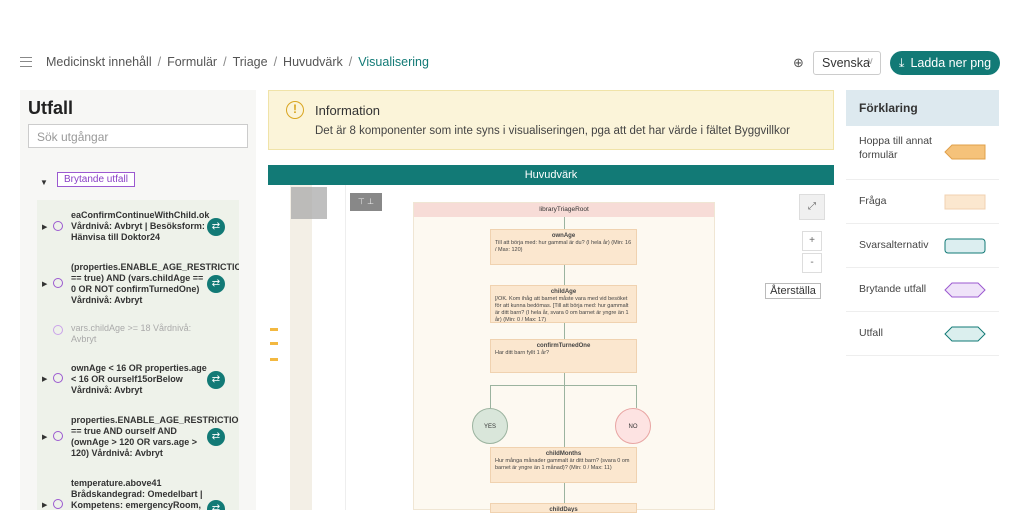 This screenshot has width=1019, height=513. I want to click on search-input: Sök utgångar, so click(138, 136).